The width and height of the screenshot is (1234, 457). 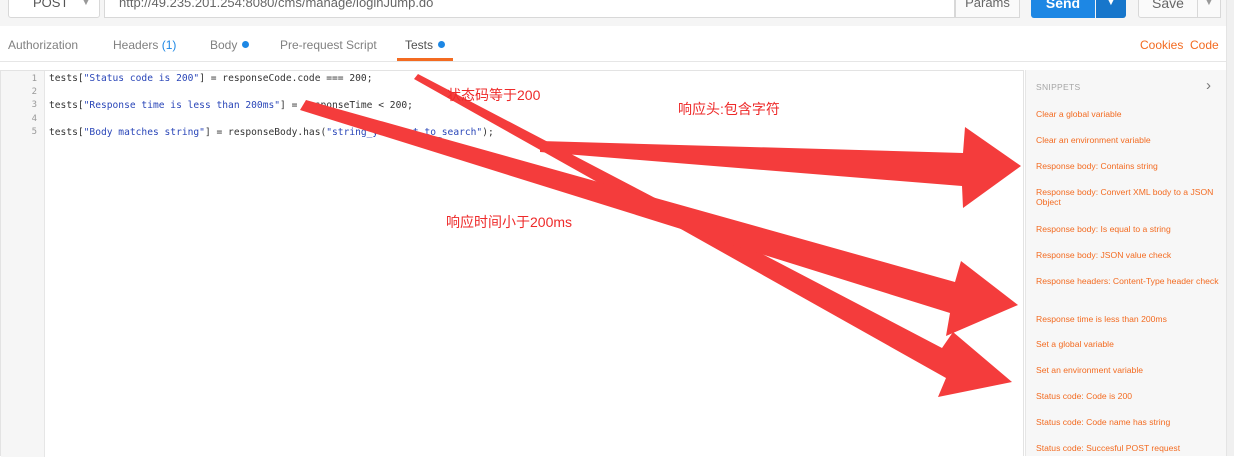 I want to click on params-button: Params, so click(x=987, y=9).